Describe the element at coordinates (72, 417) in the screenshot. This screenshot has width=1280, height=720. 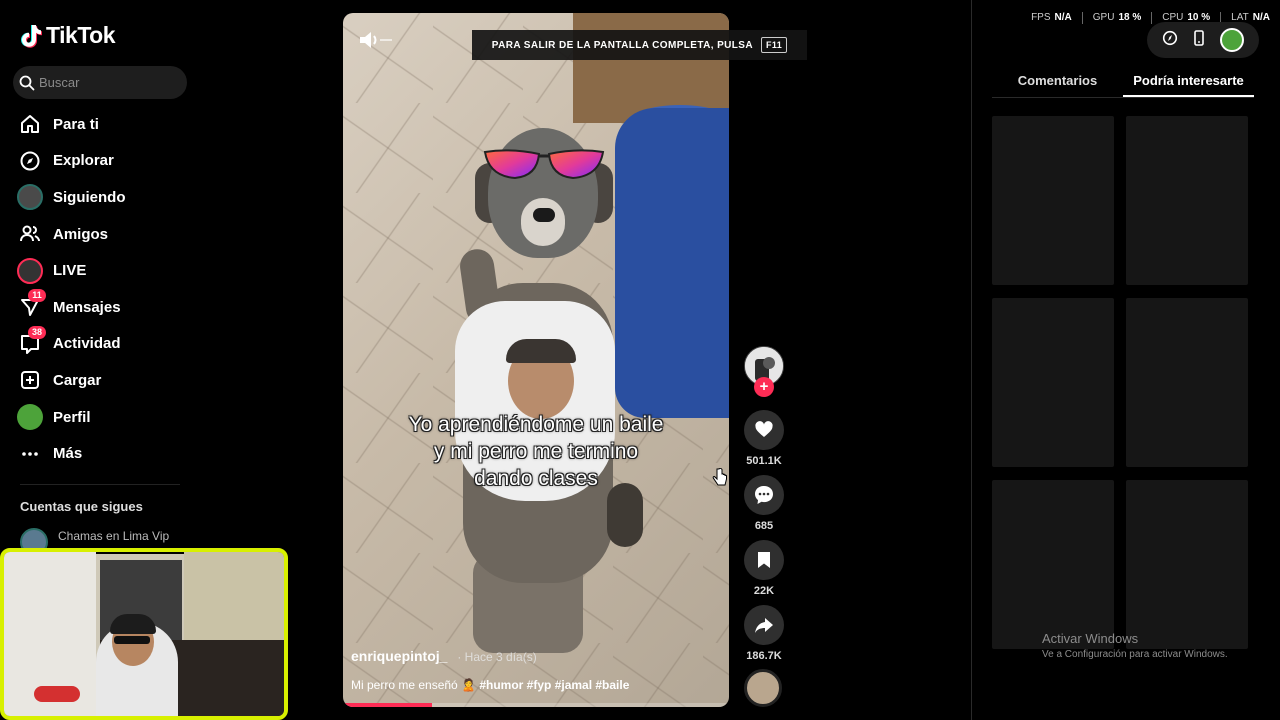
I see `sidebar-item-label: Perfil` at that location.